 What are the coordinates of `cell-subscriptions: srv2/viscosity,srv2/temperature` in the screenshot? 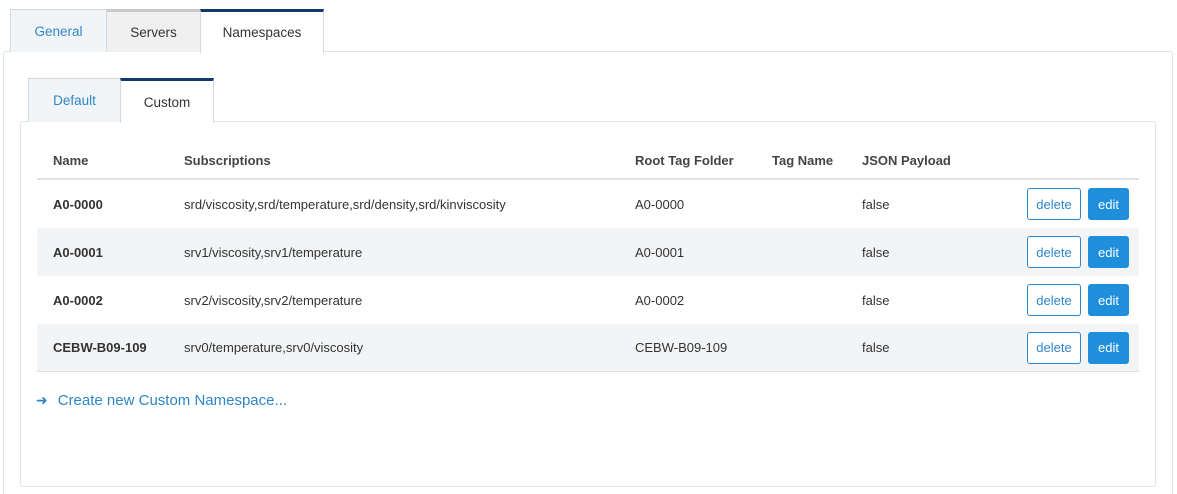 It's located at (273, 300).